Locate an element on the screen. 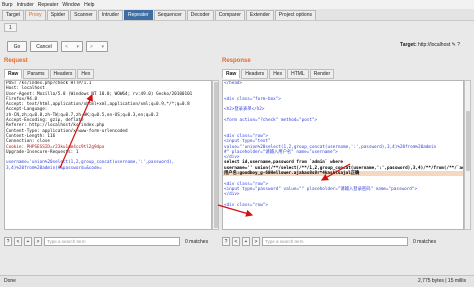  request-tab-headers: Headers is located at coordinates (63, 74).